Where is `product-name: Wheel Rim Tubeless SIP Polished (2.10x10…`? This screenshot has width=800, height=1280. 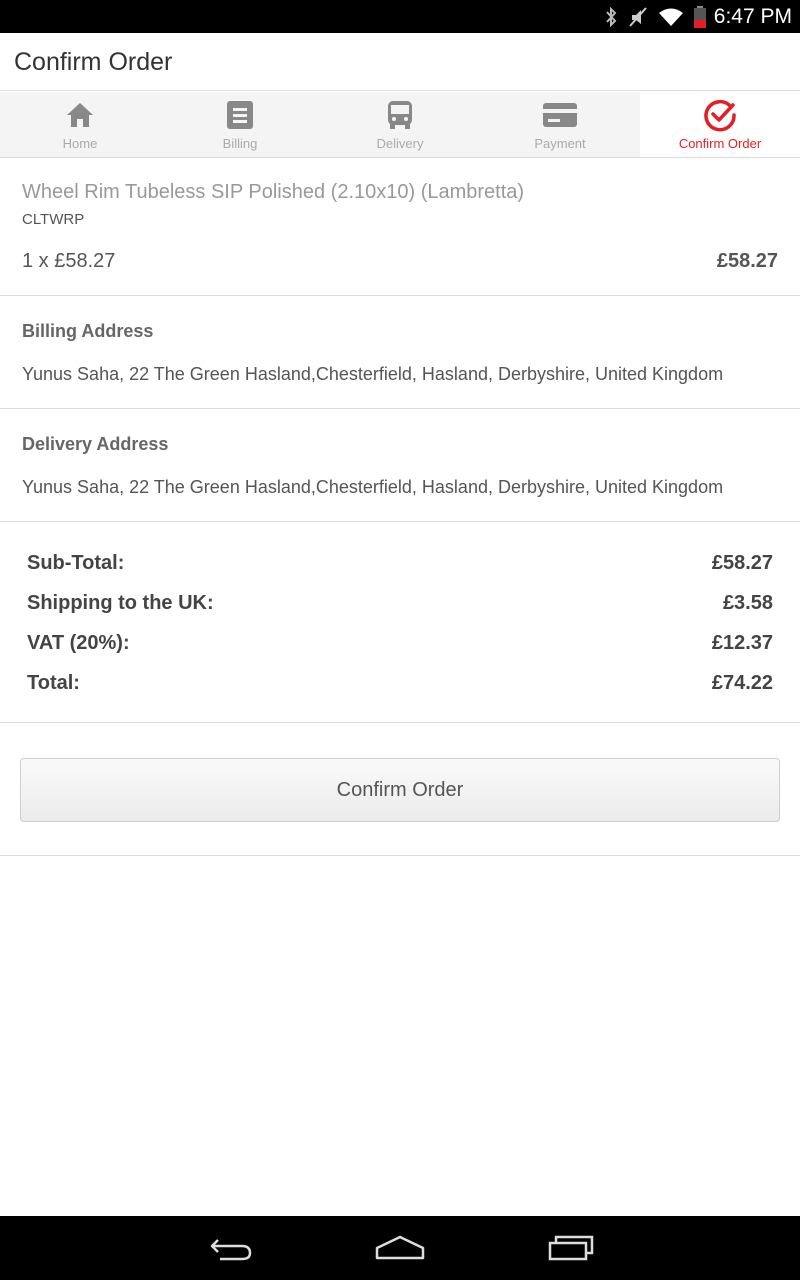
product-name: Wheel Rim Tubeless SIP Polished (2.10x10… is located at coordinates (273, 192).